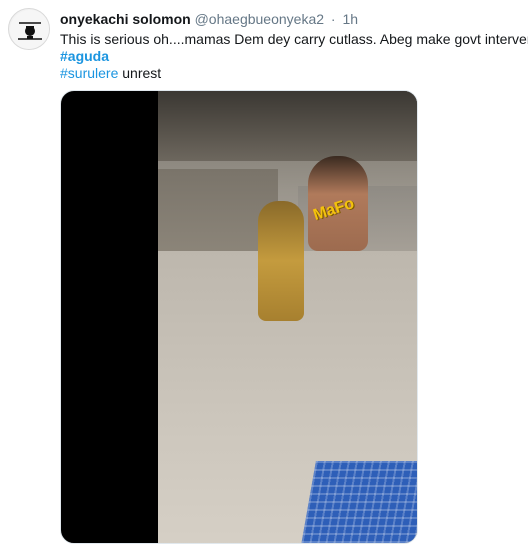 This screenshot has width=528, height=552. Describe the element at coordinates (89, 73) in the screenshot. I see `hashtag-surulere-link: #surulere` at that location.